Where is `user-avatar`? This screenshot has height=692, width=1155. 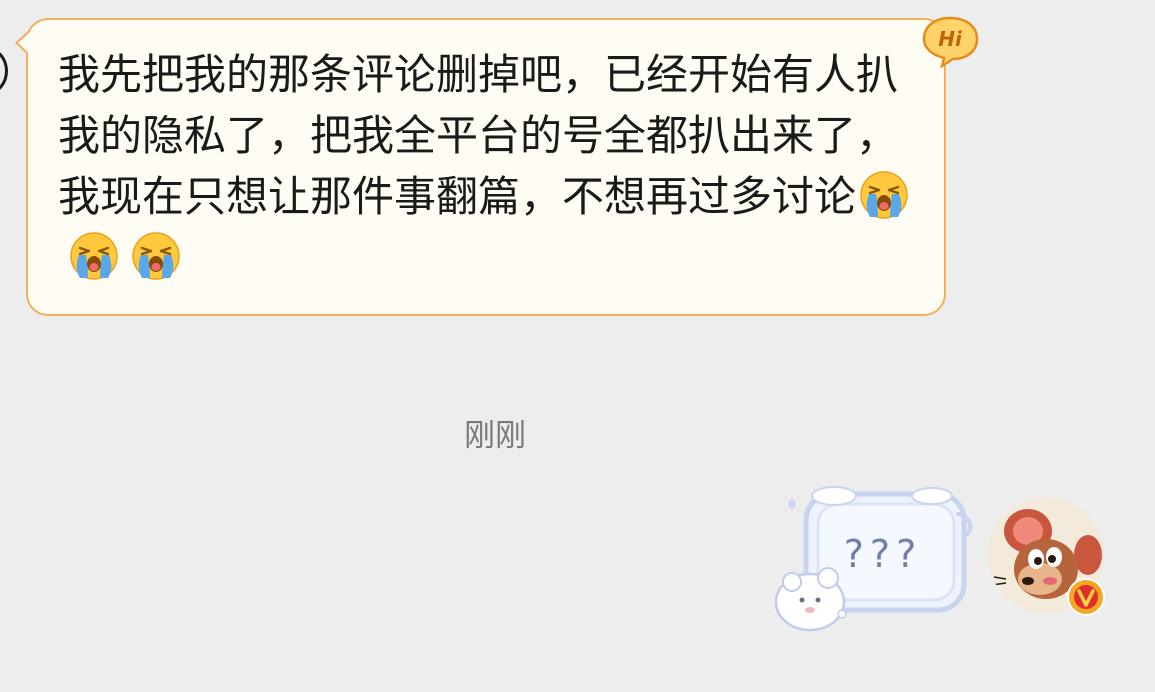
user-avatar is located at coordinates (1048, 557).